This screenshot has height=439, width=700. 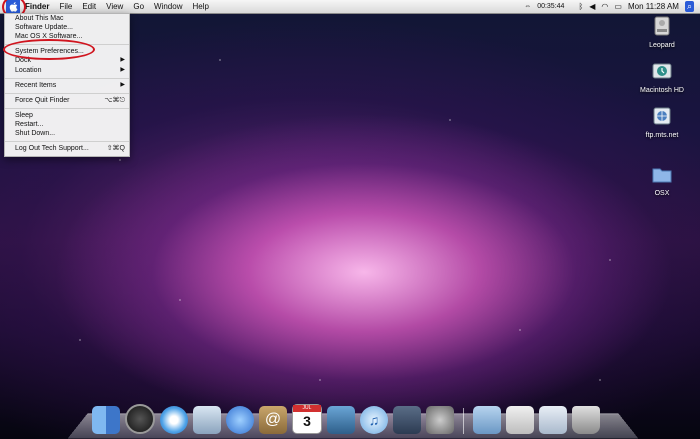 What do you see at coordinates (70, 70) in the screenshot?
I see `menu-item-location: Location ▶` at bounding box center [70, 70].